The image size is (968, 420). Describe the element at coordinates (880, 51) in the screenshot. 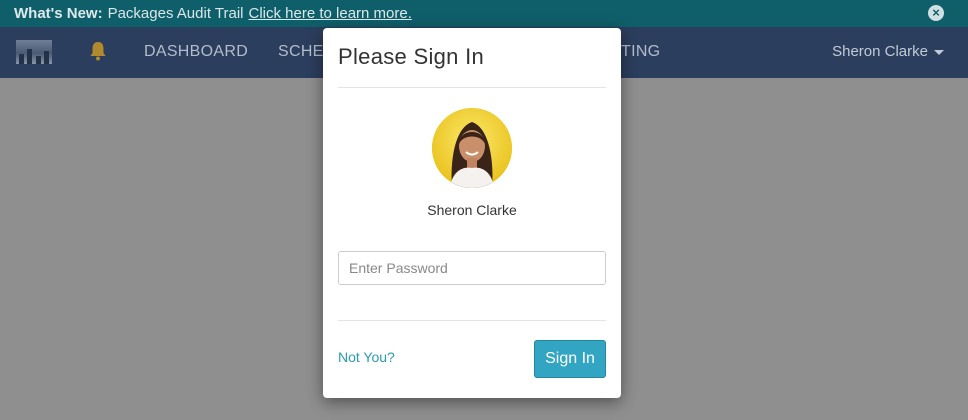

I see `user-menu-label: Sheron Clarke` at that location.